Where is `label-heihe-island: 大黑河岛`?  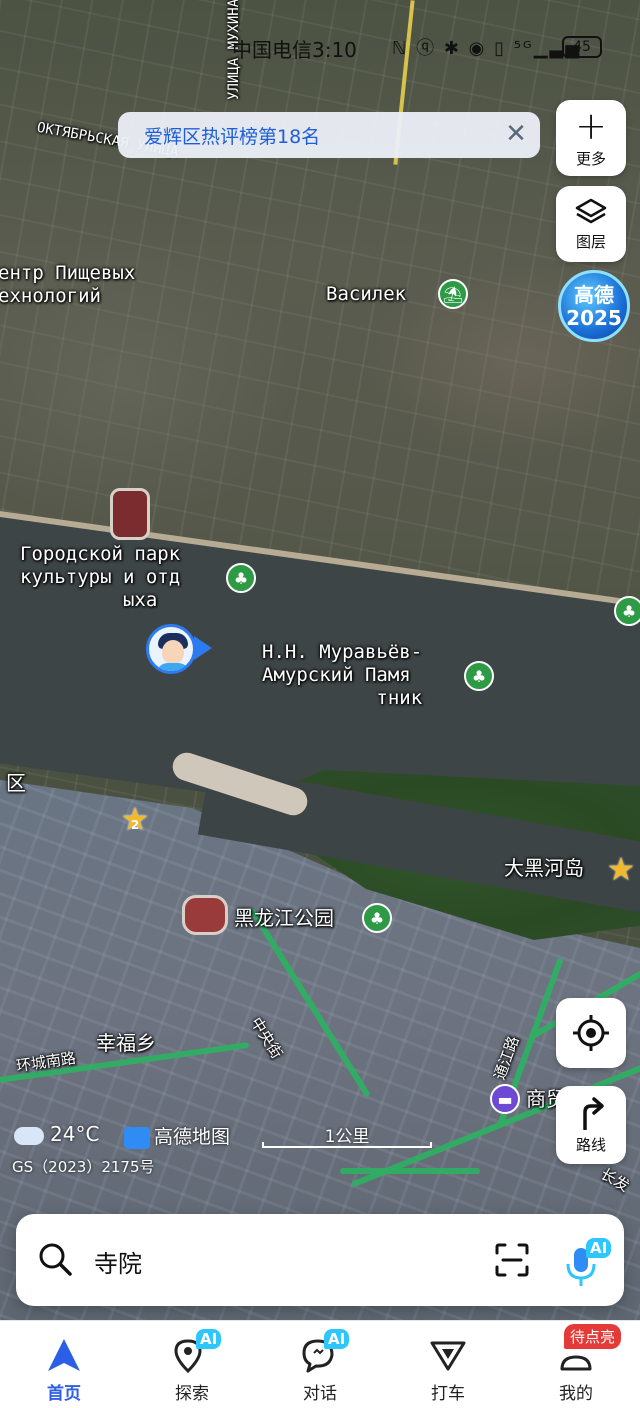 label-heihe-island: 大黑河岛 is located at coordinates (544, 868).